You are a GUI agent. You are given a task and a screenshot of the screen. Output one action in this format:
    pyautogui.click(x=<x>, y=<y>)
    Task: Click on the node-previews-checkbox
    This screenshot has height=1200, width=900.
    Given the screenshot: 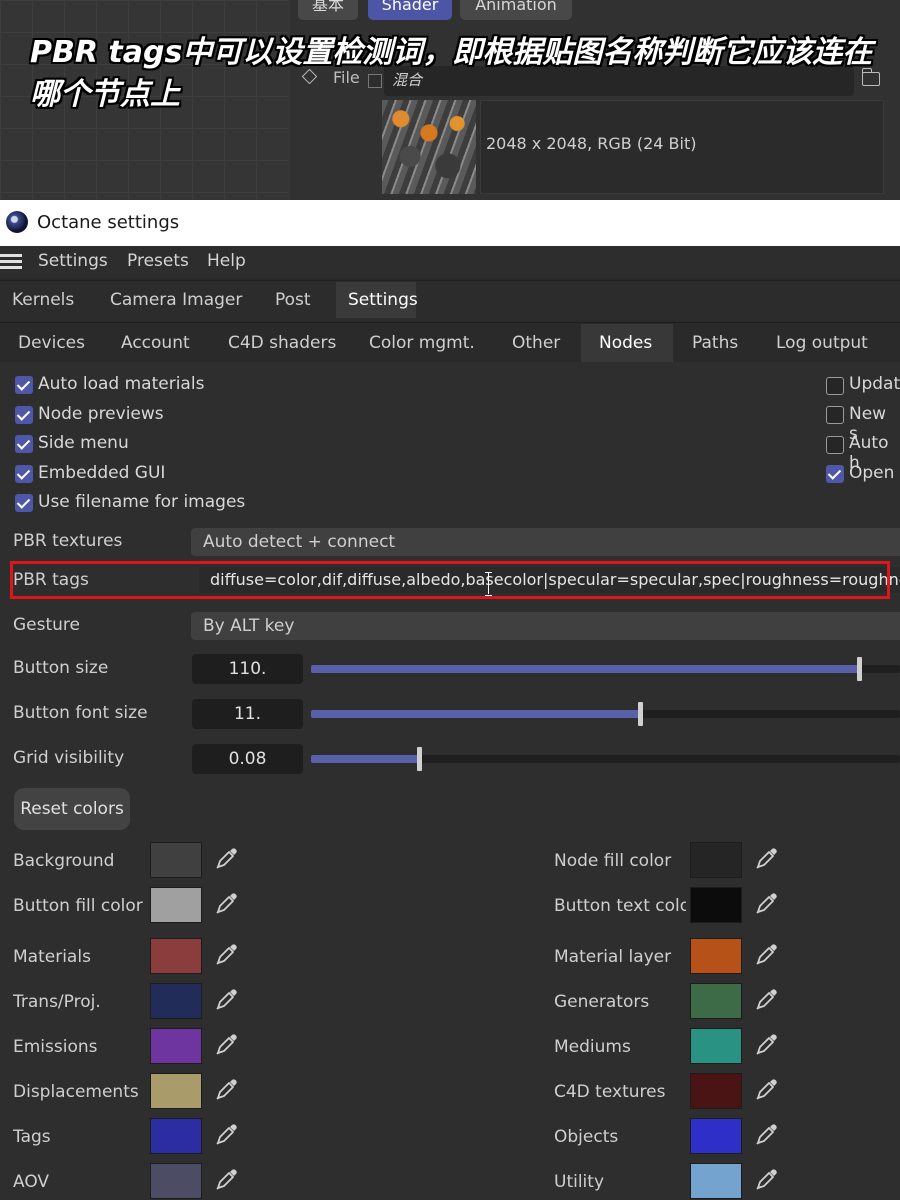 What is the action you would take?
    pyautogui.click(x=24, y=415)
    